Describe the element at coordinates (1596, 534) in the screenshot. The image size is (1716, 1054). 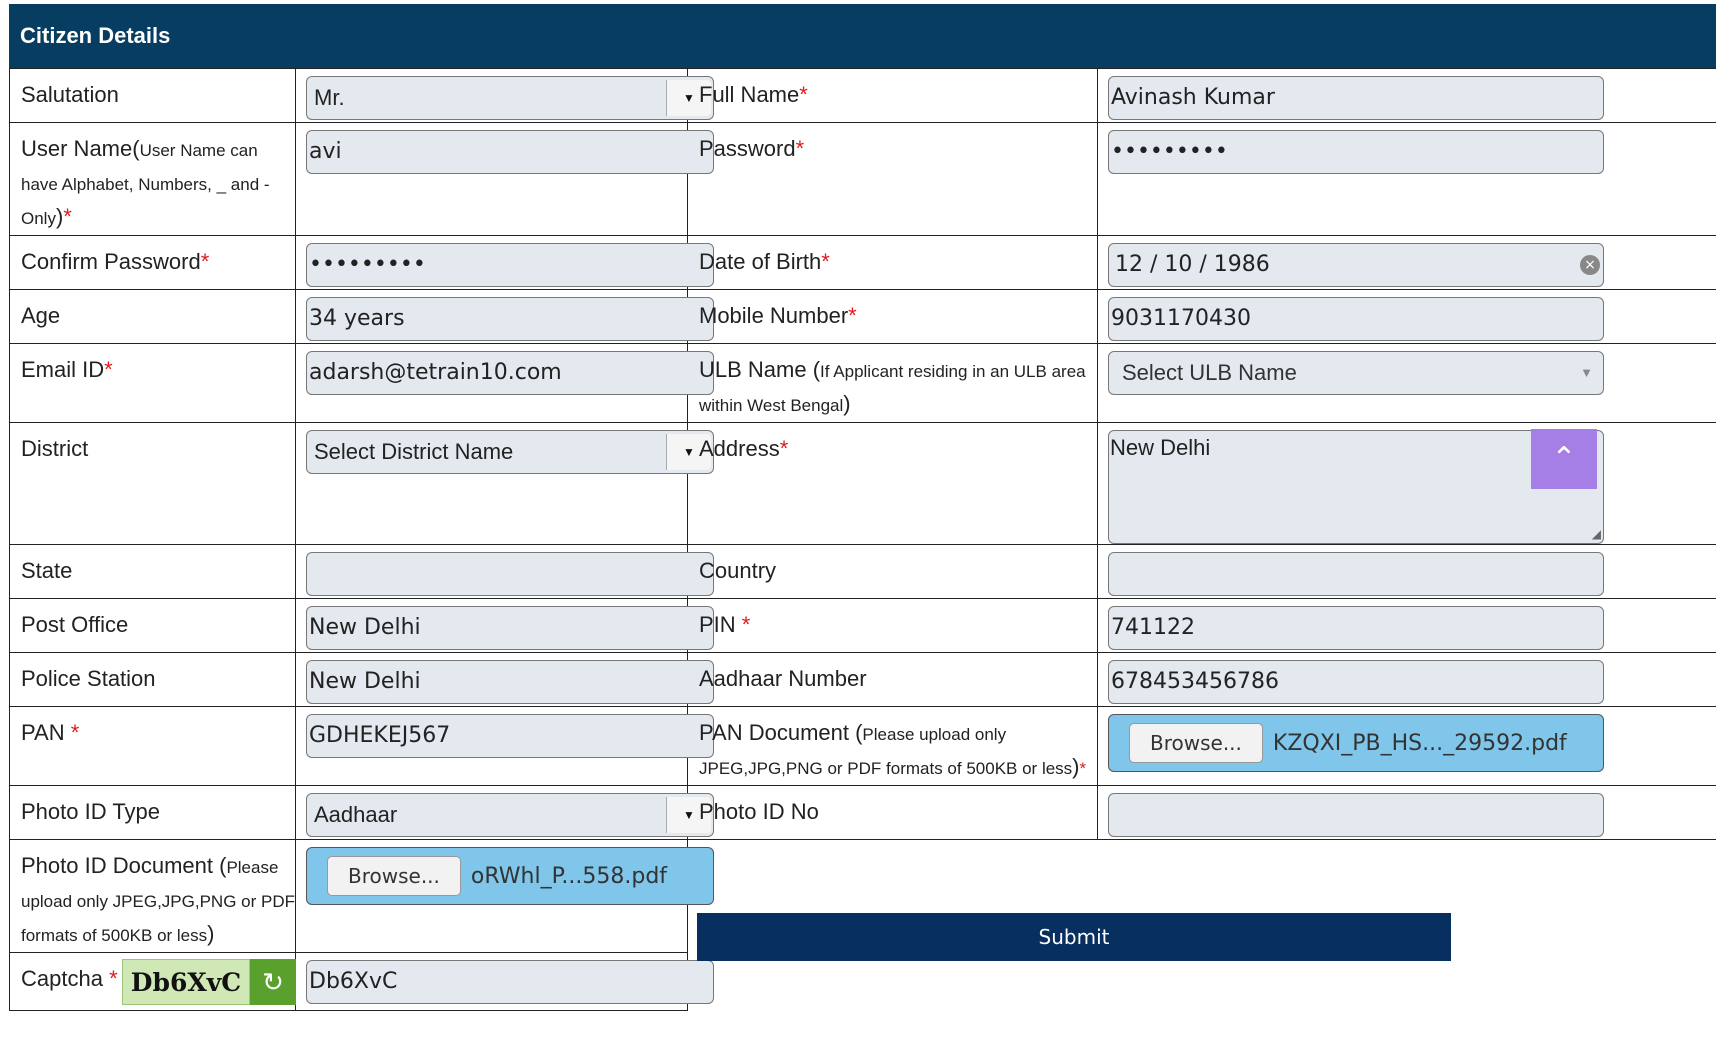
I see `resize-handle-icon: ◢` at that location.